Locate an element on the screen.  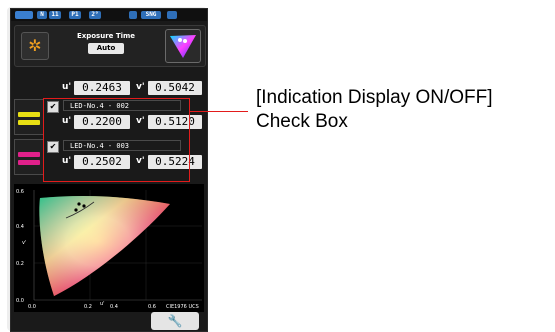
status-ch-chip: 11 is located at coordinates (55, 15).